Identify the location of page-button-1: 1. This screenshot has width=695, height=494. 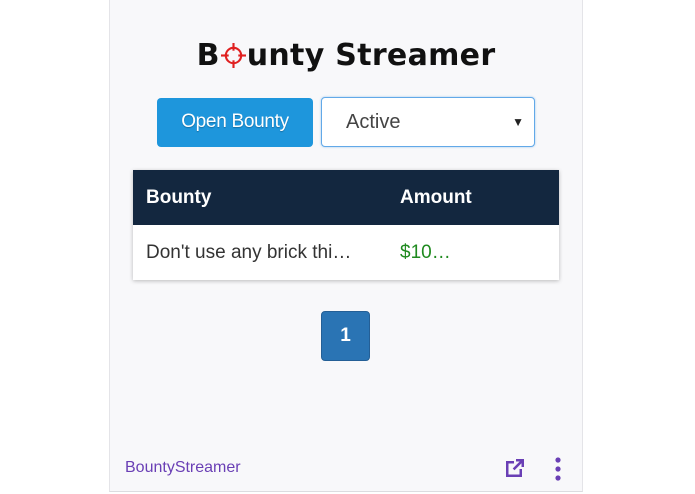
(345, 336).